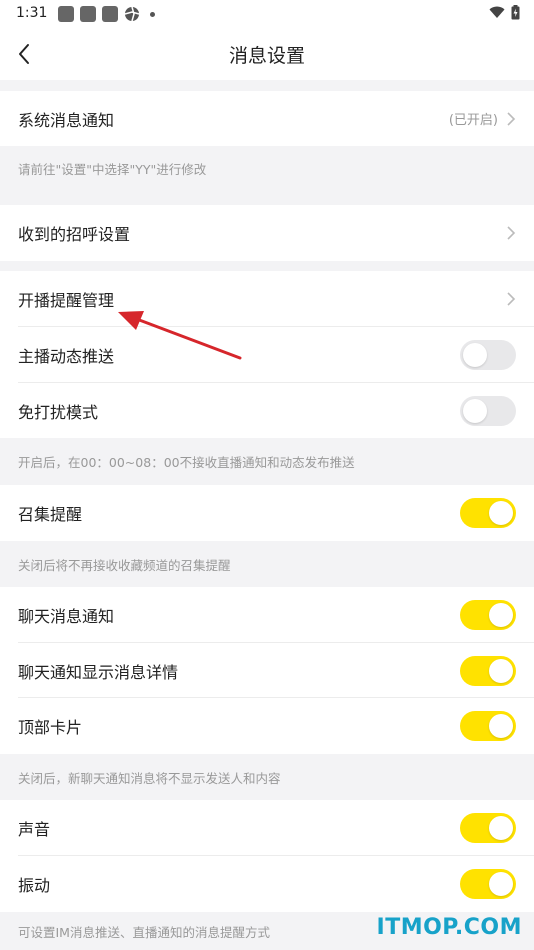 Image resolution: width=534 pixels, height=950 pixels. Describe the element at coordinates (267, 615) in the screenshot. I see `chat-notify-row: 聊天消息通知` at that location.